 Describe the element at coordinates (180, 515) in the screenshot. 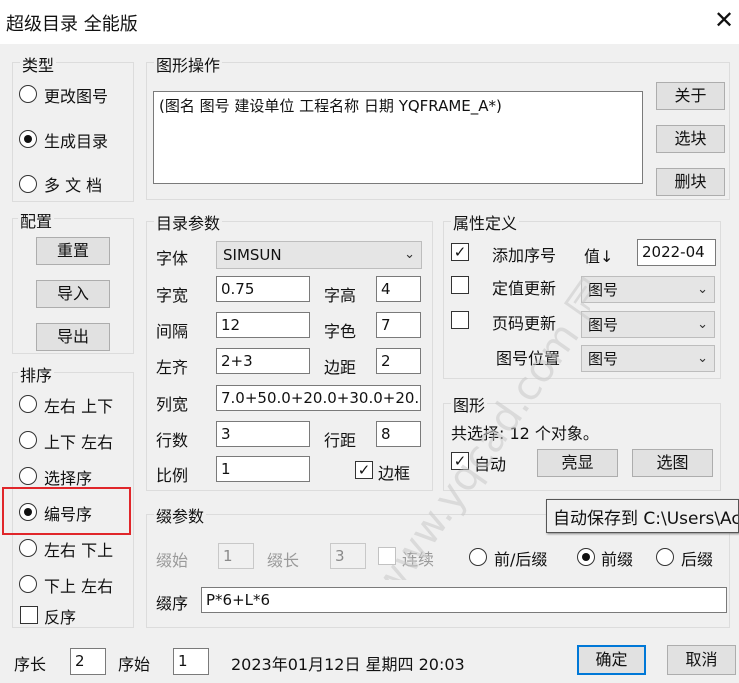

I see `level-params-label: 缀参数` at that location.